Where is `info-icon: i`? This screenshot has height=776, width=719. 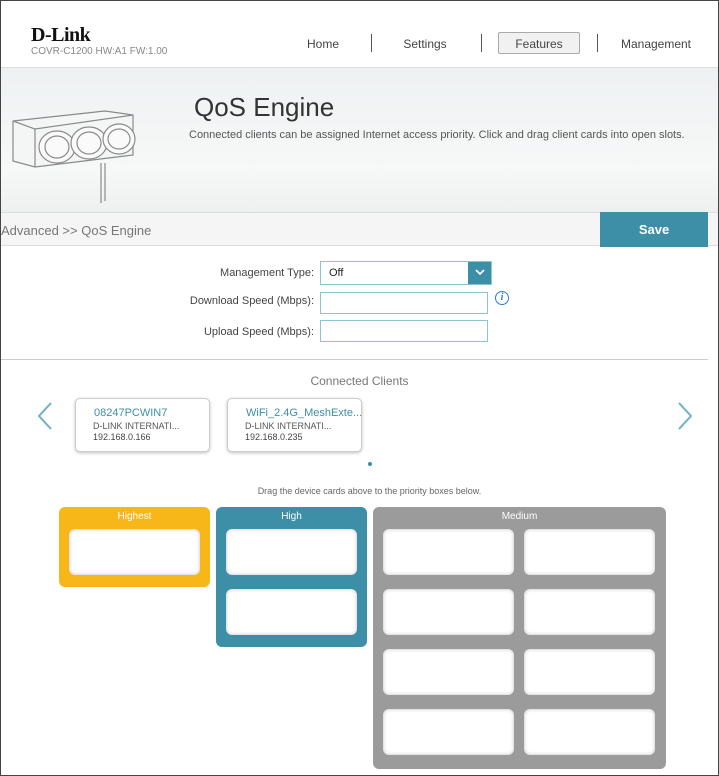
info-icon: i is located at coordinates (502, 298).